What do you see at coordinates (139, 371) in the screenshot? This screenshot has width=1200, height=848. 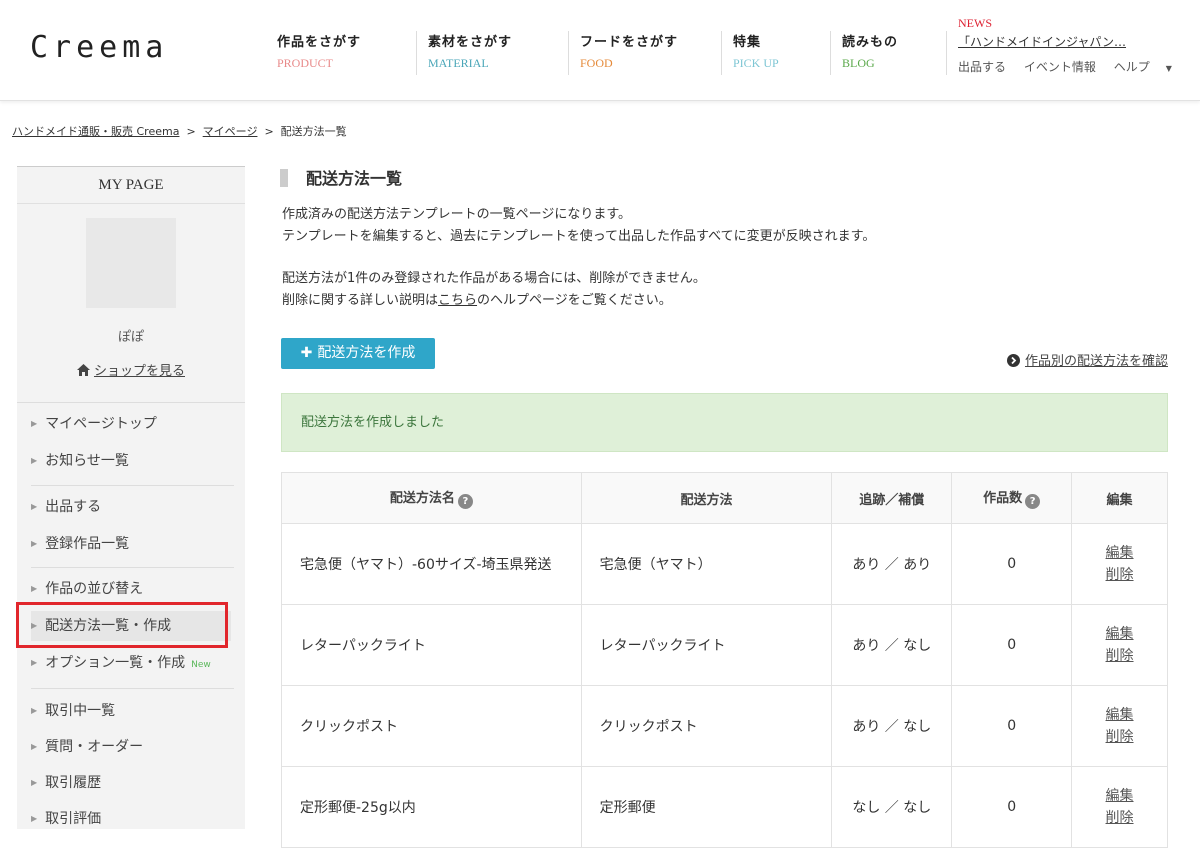 I see `view-shop-label: ショップを見る` at bounding box center [139, 371].